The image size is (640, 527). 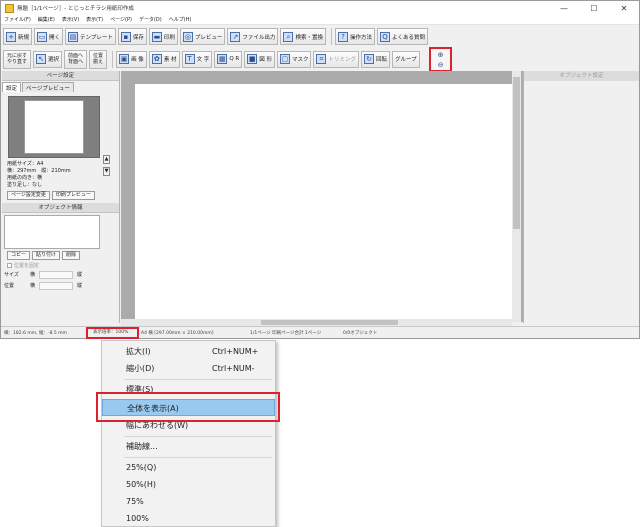 What do you see at coordinates (70, 19) in the screenshot?
I see `menu-view: 表示(V)` at bounding box center [70, 19].